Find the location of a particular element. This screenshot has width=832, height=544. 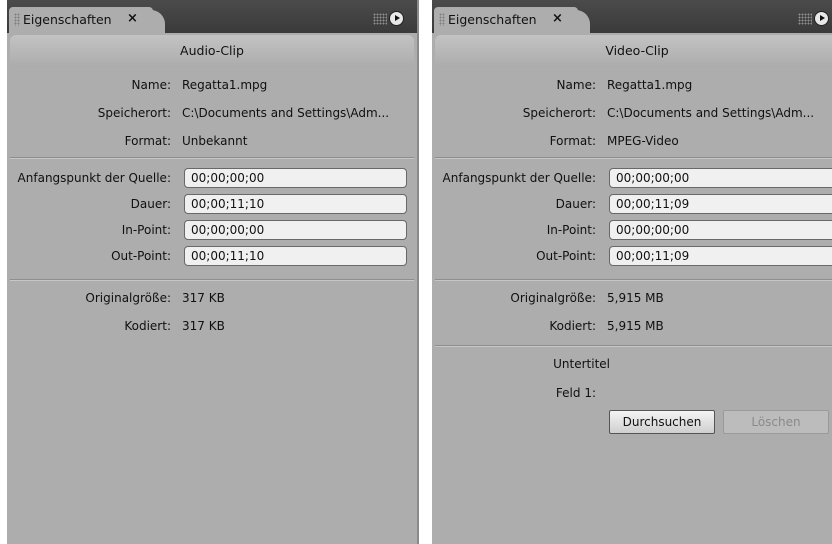

original-size-value: 317 KB is located at coordinates (203, 298).